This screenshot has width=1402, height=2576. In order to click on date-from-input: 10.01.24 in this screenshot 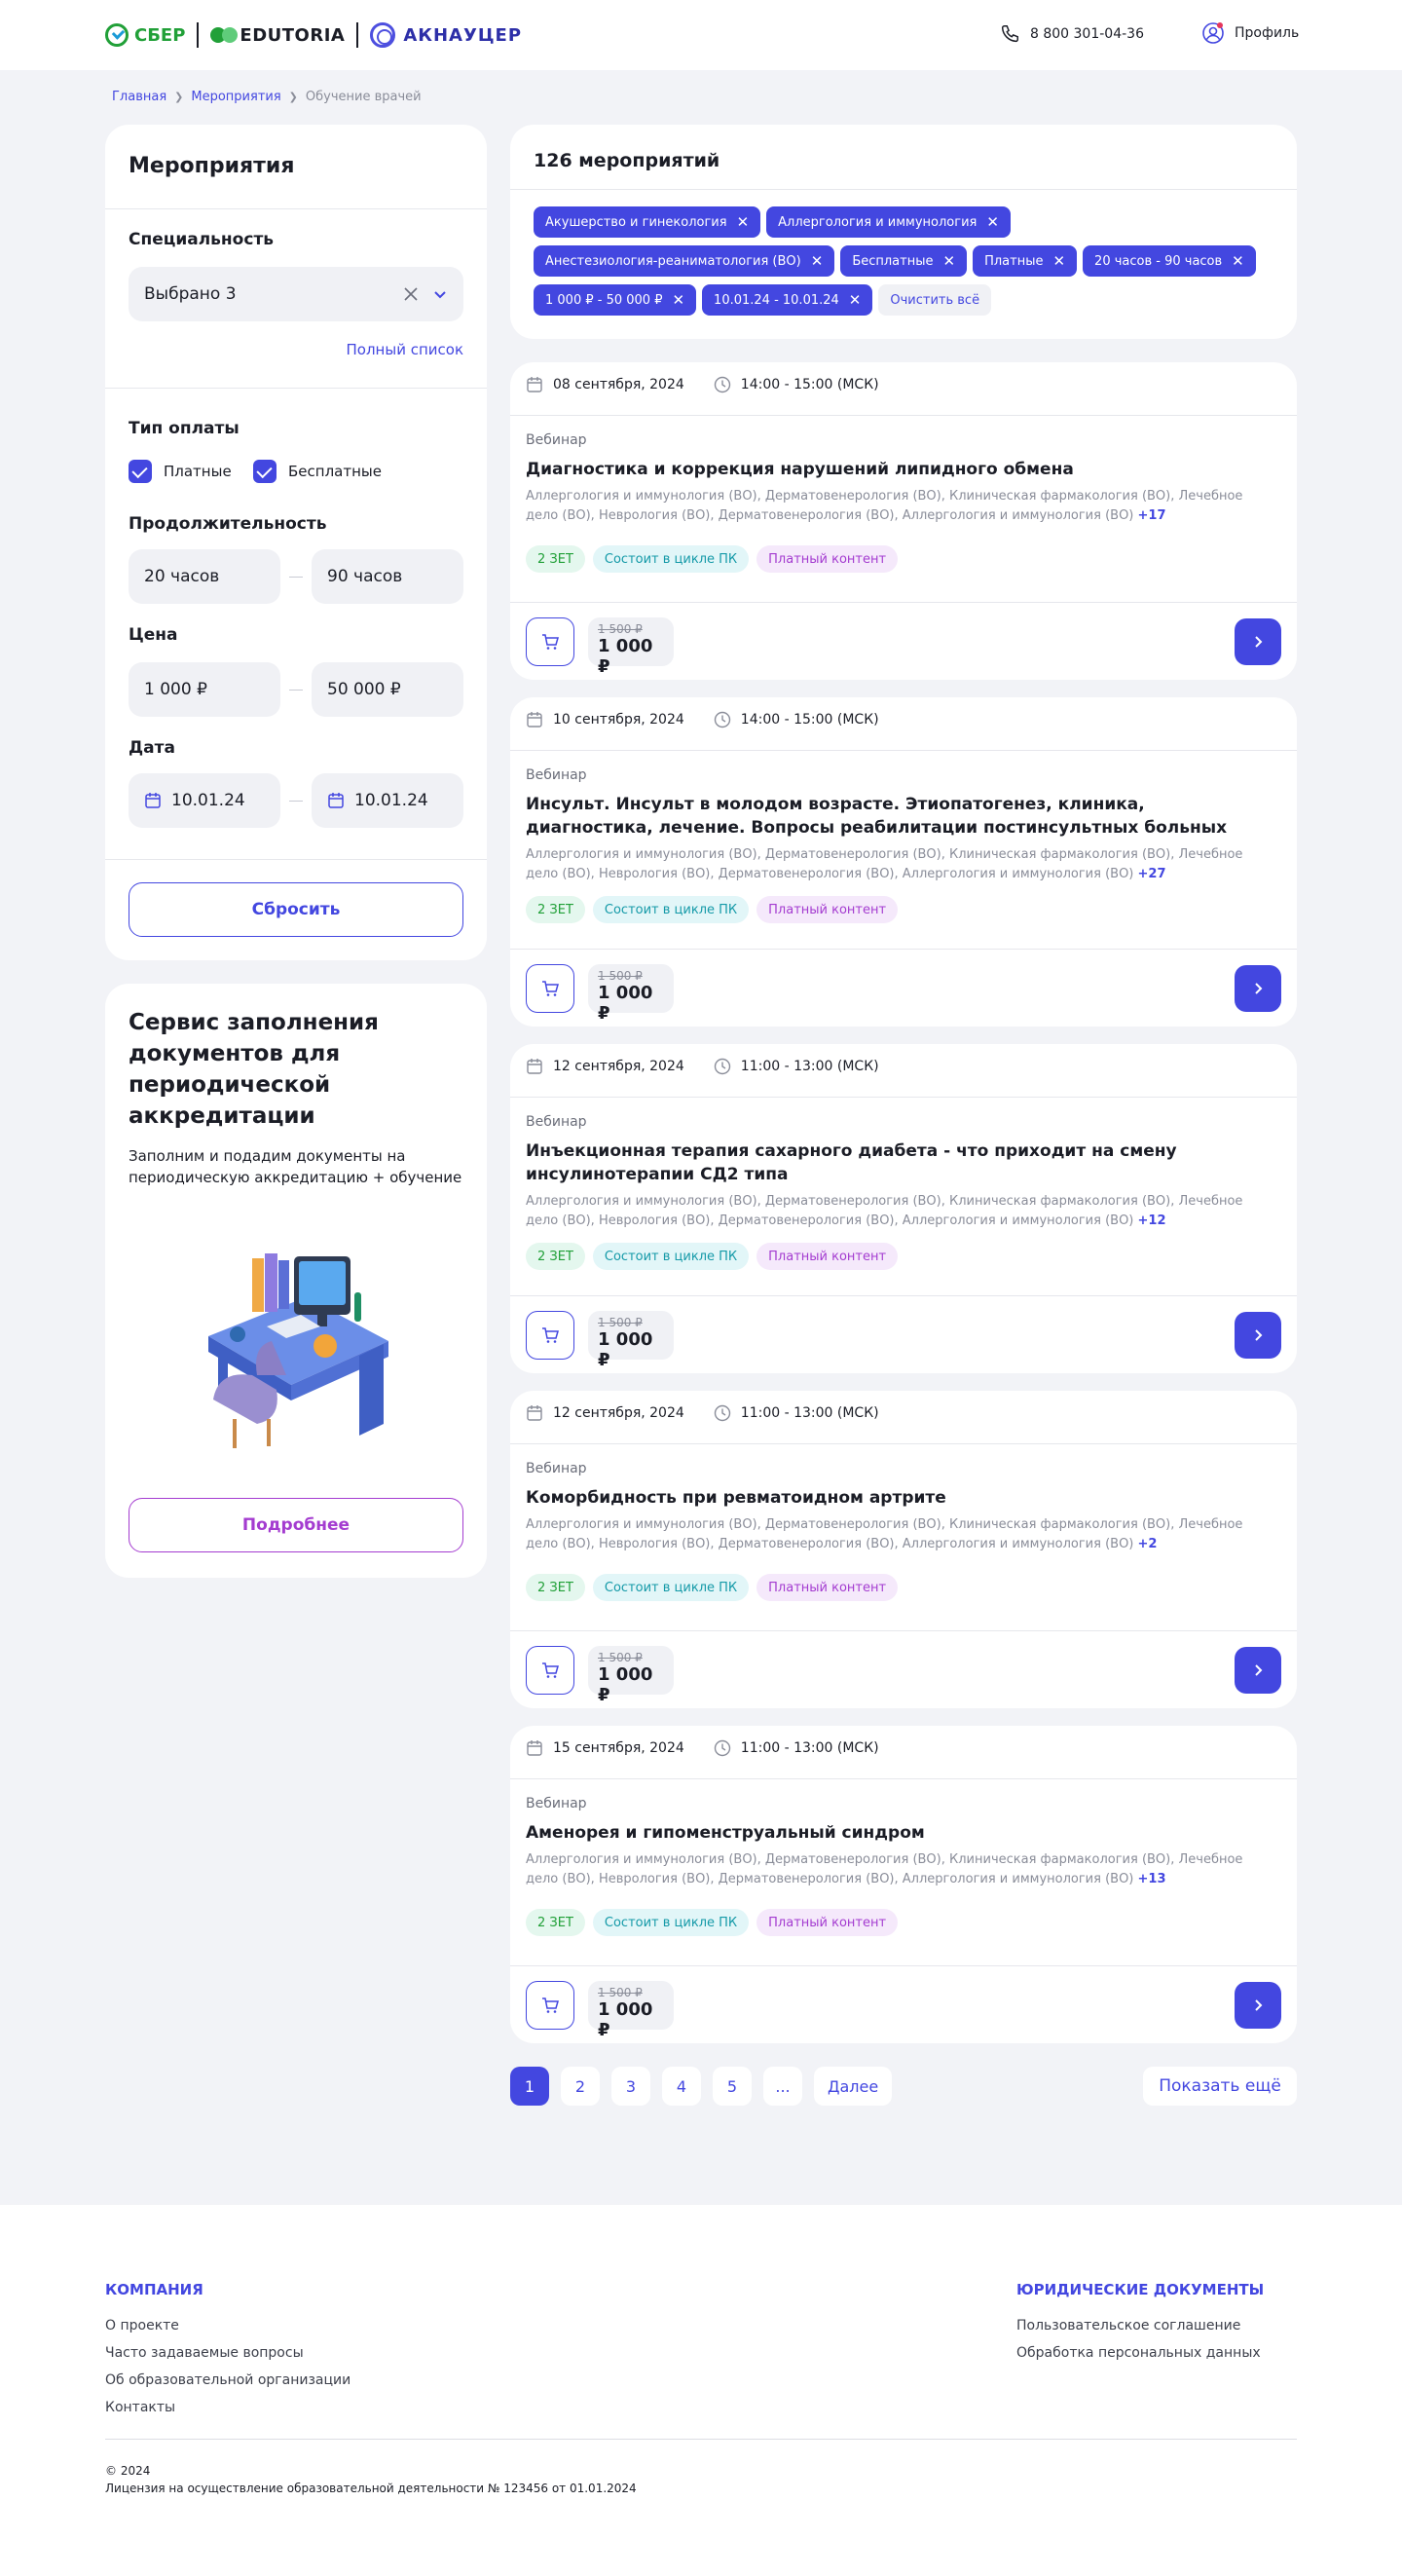, I will do `click(204, 800)`.